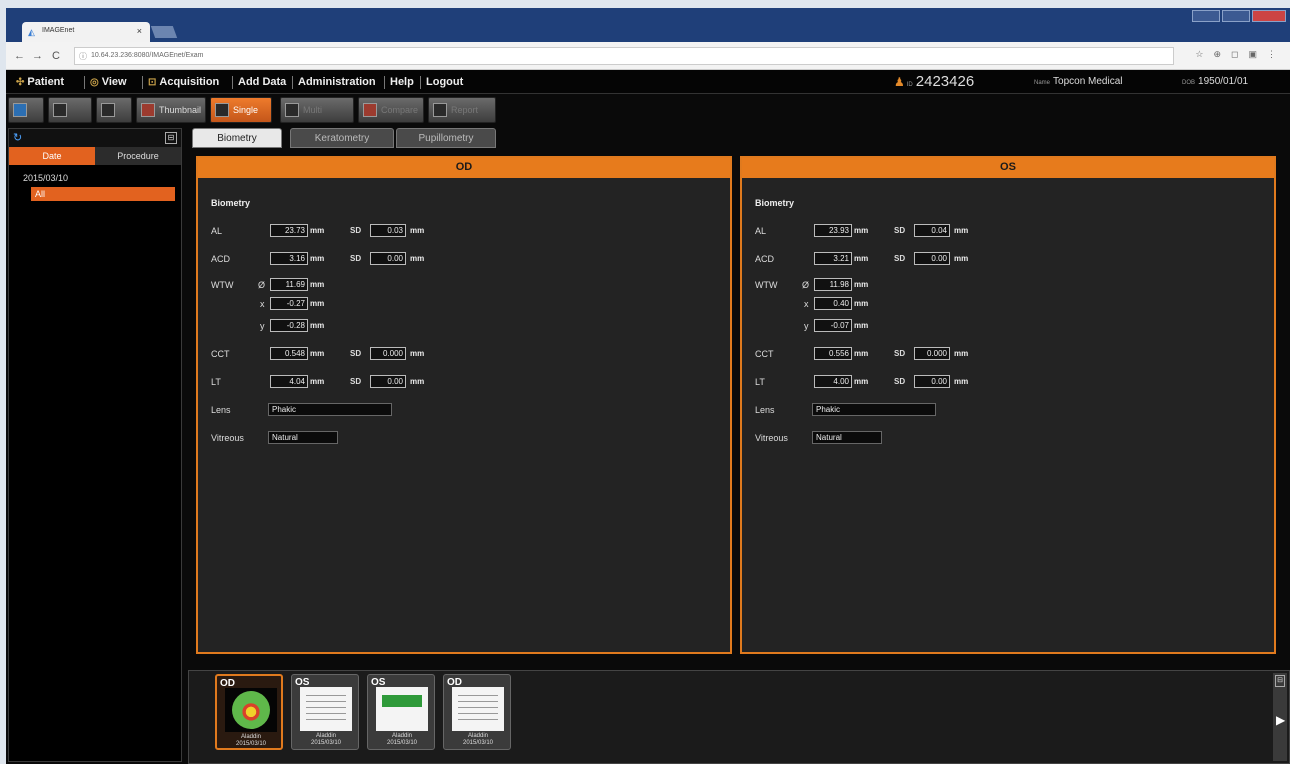 This screenshot has width=1290, height=764. Describe the element at coordinates (1236, 16) in the screenshot. I see `maximize-button` at that location.